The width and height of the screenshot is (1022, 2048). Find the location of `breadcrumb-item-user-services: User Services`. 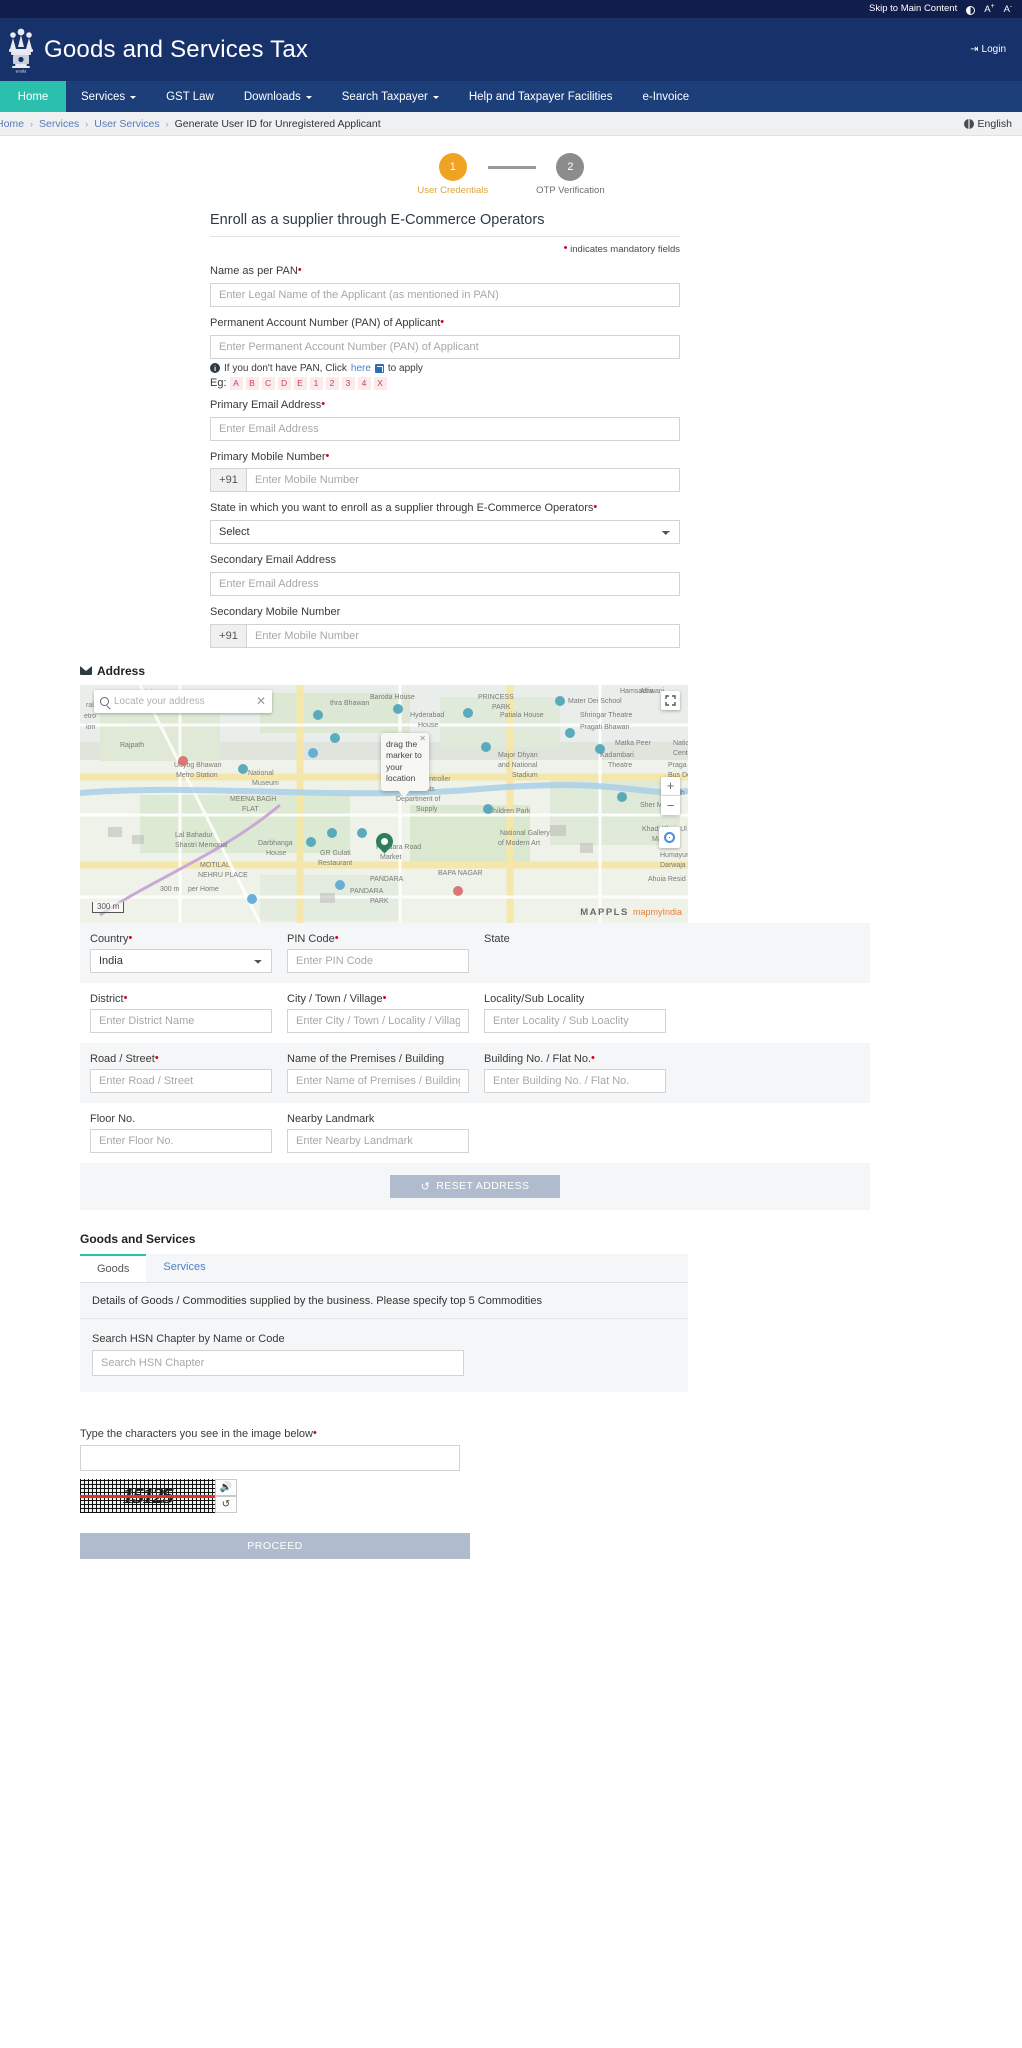

breadcrumb-item-user-services: User Services is located at coordinates (126, 124).